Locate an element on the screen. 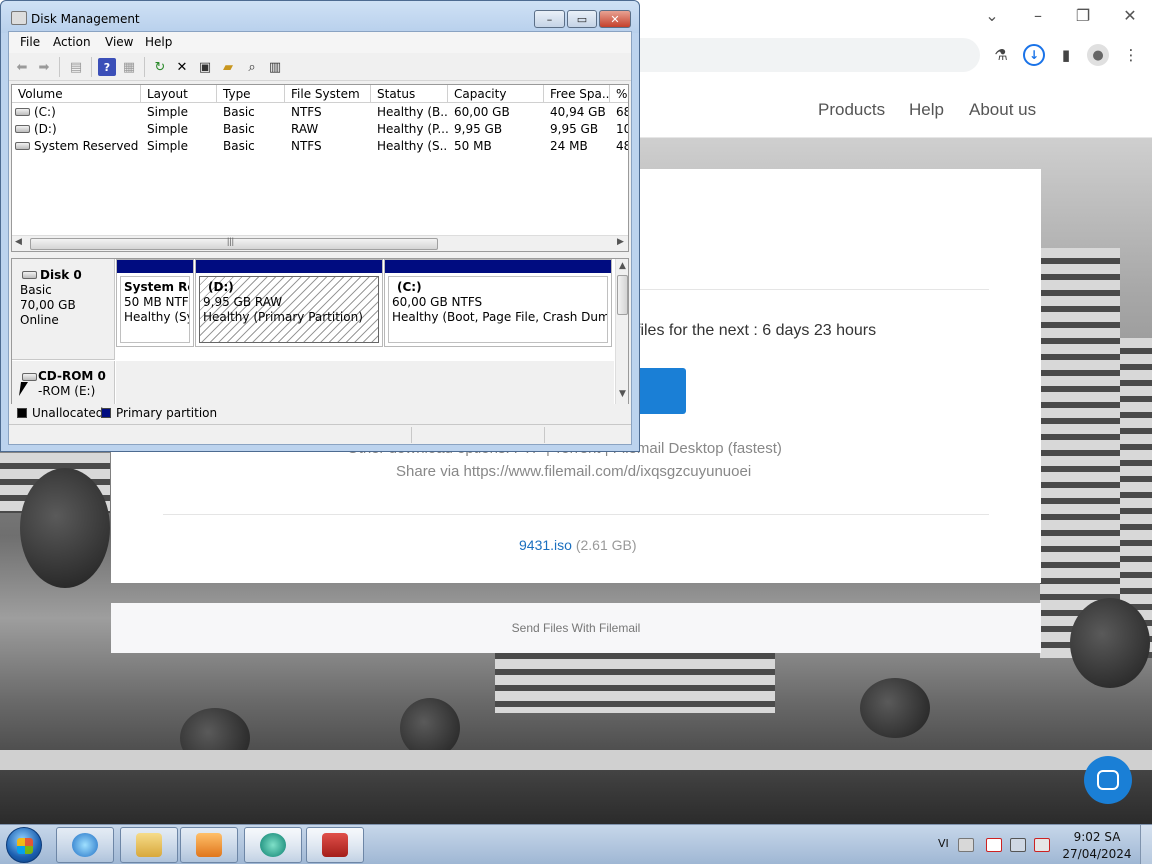 The width and height of the screenshot is (1152, 864). forward-arrow-icon: ➡ is located at coordinates (44, 67).